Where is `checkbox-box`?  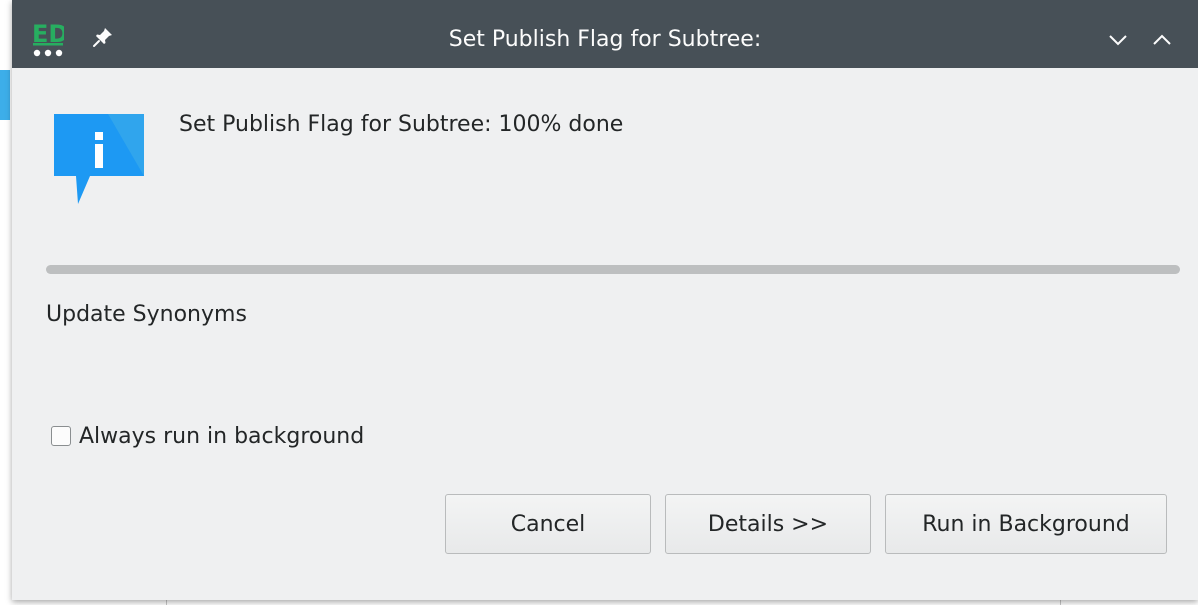 checkbox-box is located at coordinates (61, 436).